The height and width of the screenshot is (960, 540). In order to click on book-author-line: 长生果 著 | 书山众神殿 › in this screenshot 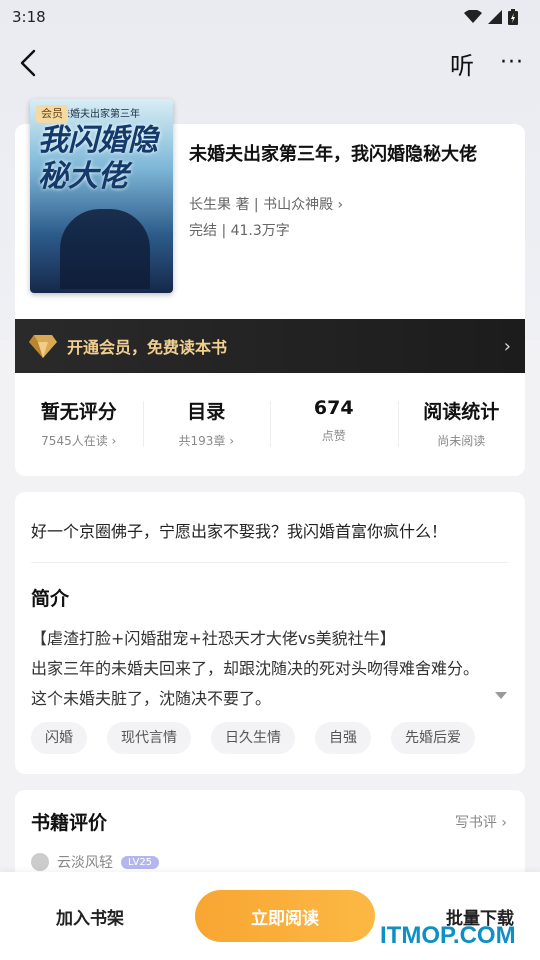, I will do `click(266, 204)`.